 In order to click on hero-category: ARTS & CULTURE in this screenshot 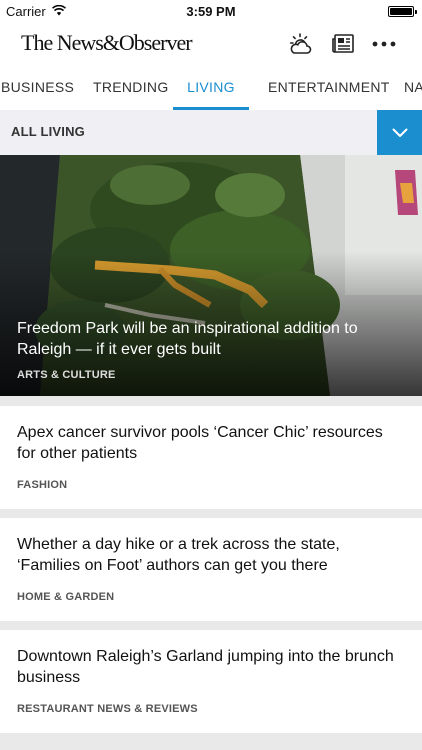, I will do `click(66, 375)`.